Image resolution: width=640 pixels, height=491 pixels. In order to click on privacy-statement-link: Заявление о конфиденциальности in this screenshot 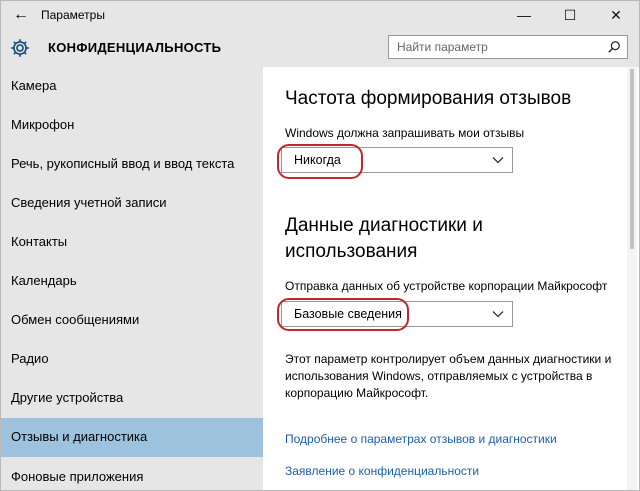, I will do `click(382, 471)`.